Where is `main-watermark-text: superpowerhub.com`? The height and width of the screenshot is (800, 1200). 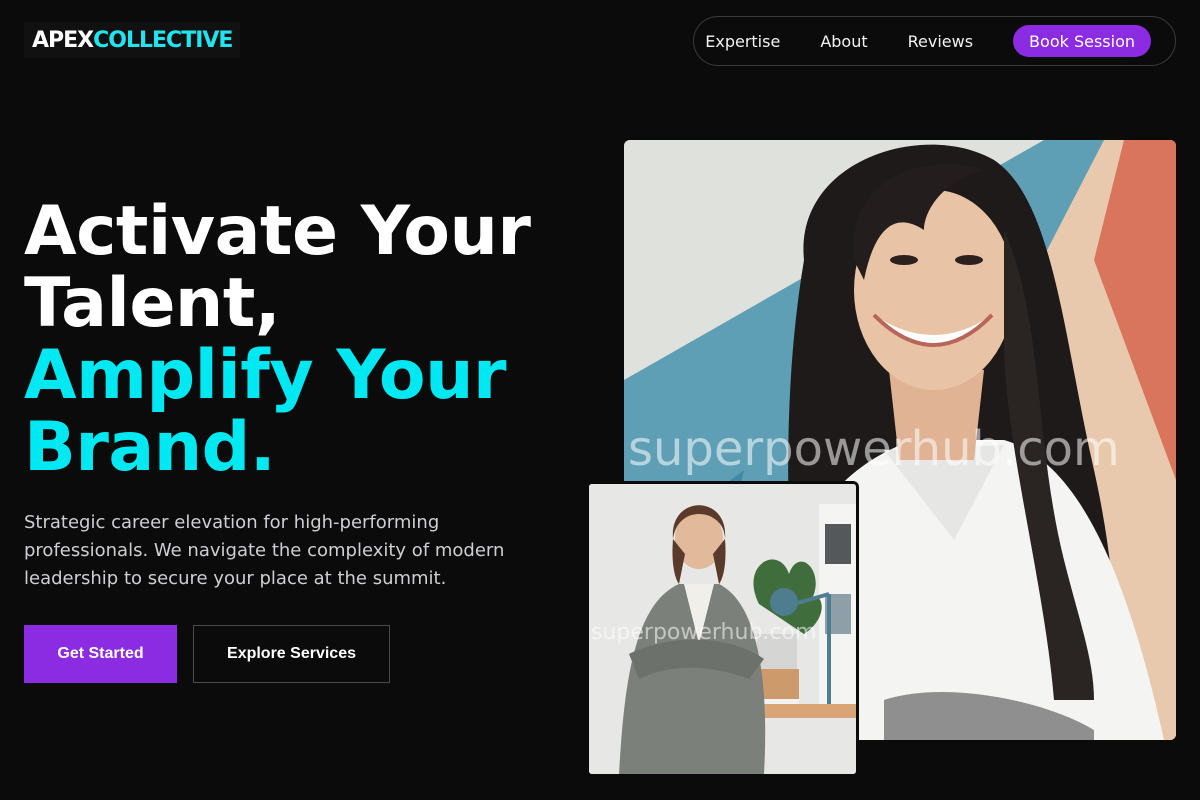 main-watermark-text: superpowerhub.com is located at coordinates (874, 449).